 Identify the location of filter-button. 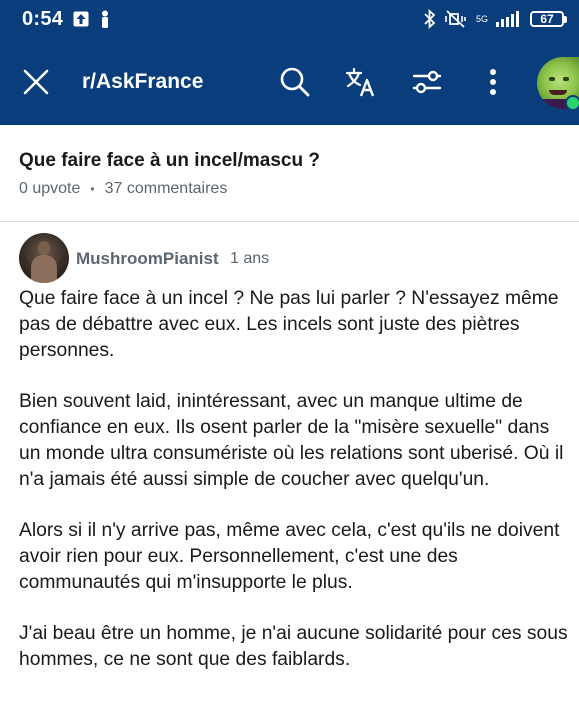
(427, 82).